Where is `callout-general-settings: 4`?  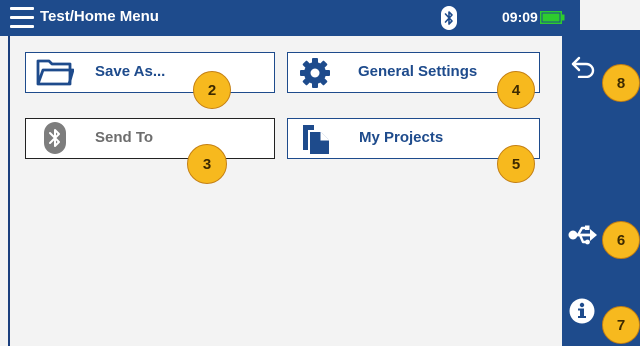
callout-general-settings: 4 is located at coordinates (516, 90).